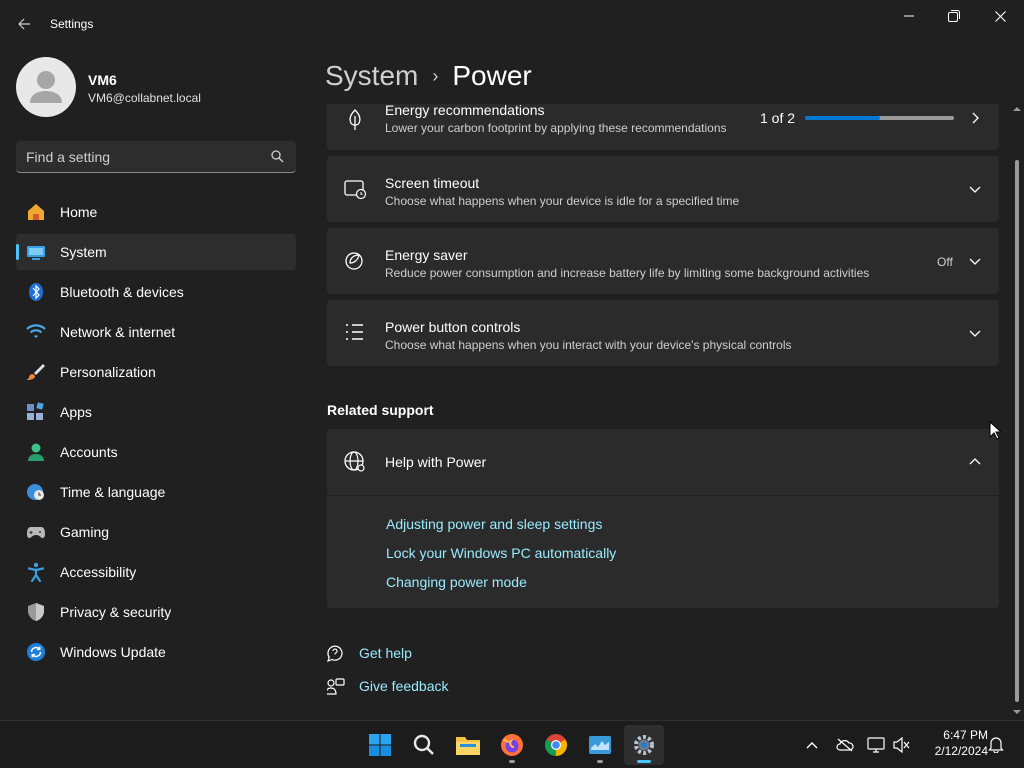 Image resolution: width=1024 pixels, height=768 pixels. Describe the element at coordinates (146, 156) in the screenshot. I see `search-input` at that location.